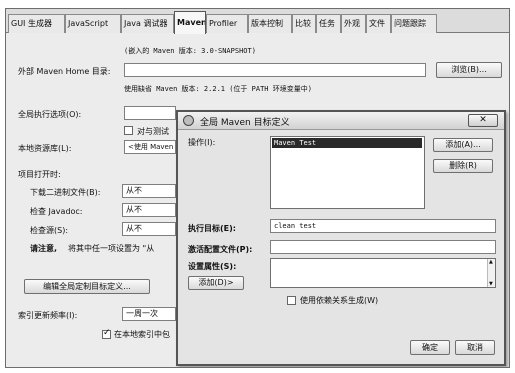 This screenshot has height=373, width=515. Describe the element at coordinates (45, 148) in the screenshot. I see `local-repo-label: 本地资源库(L):` at that location.